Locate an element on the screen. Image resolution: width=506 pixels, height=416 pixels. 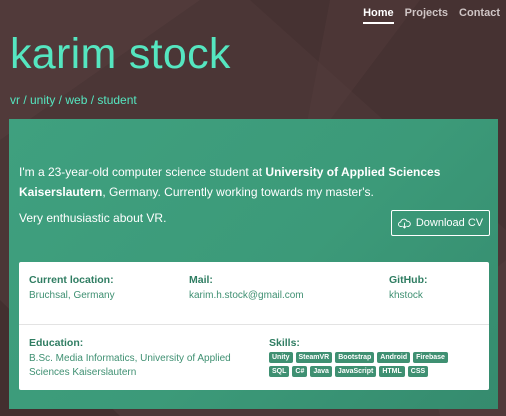
skills-label: Skills: is located at coordinates (284, 343).